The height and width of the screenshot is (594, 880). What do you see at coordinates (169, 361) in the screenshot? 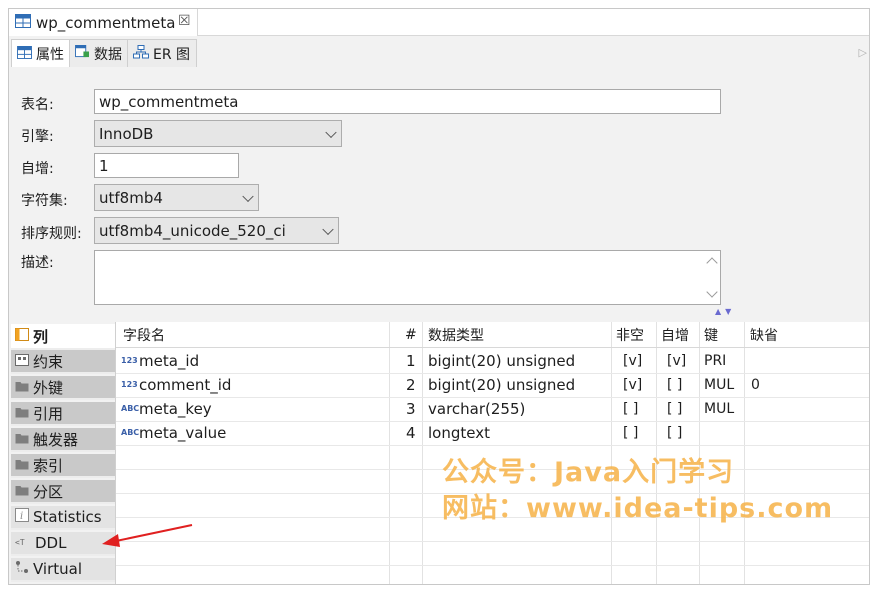
I see `cell-field-name: meta_id` at bounding box center [169, 361].